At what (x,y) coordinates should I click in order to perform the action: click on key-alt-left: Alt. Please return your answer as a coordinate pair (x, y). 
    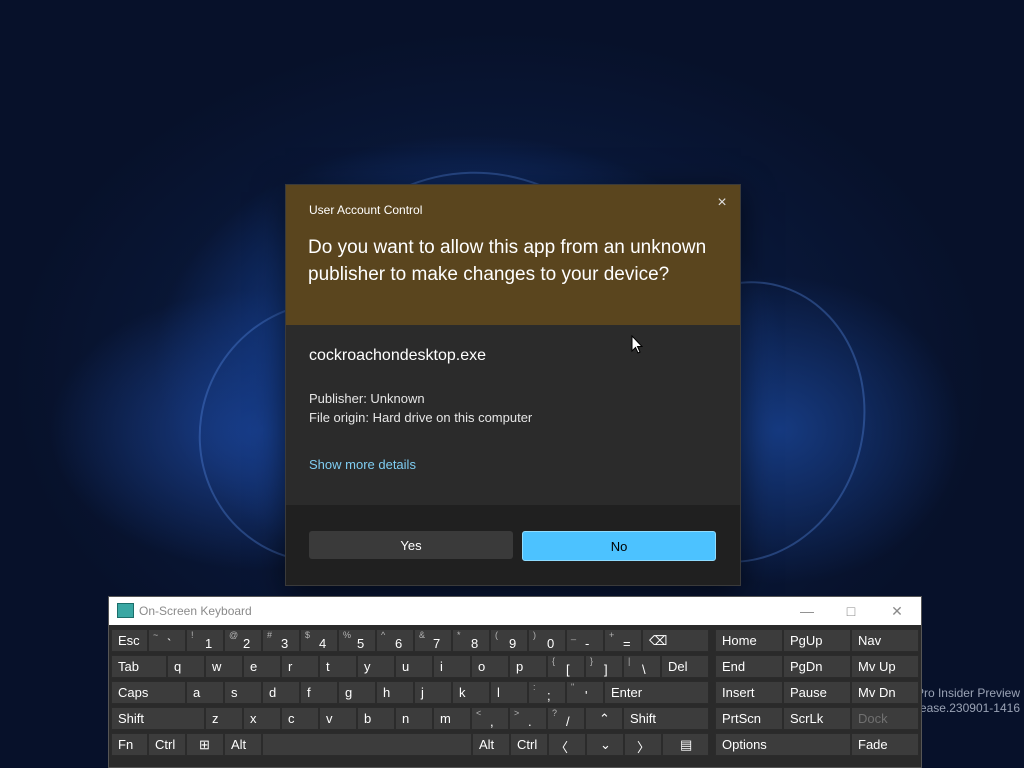
    Looking at the image, I should click on (243, 744).